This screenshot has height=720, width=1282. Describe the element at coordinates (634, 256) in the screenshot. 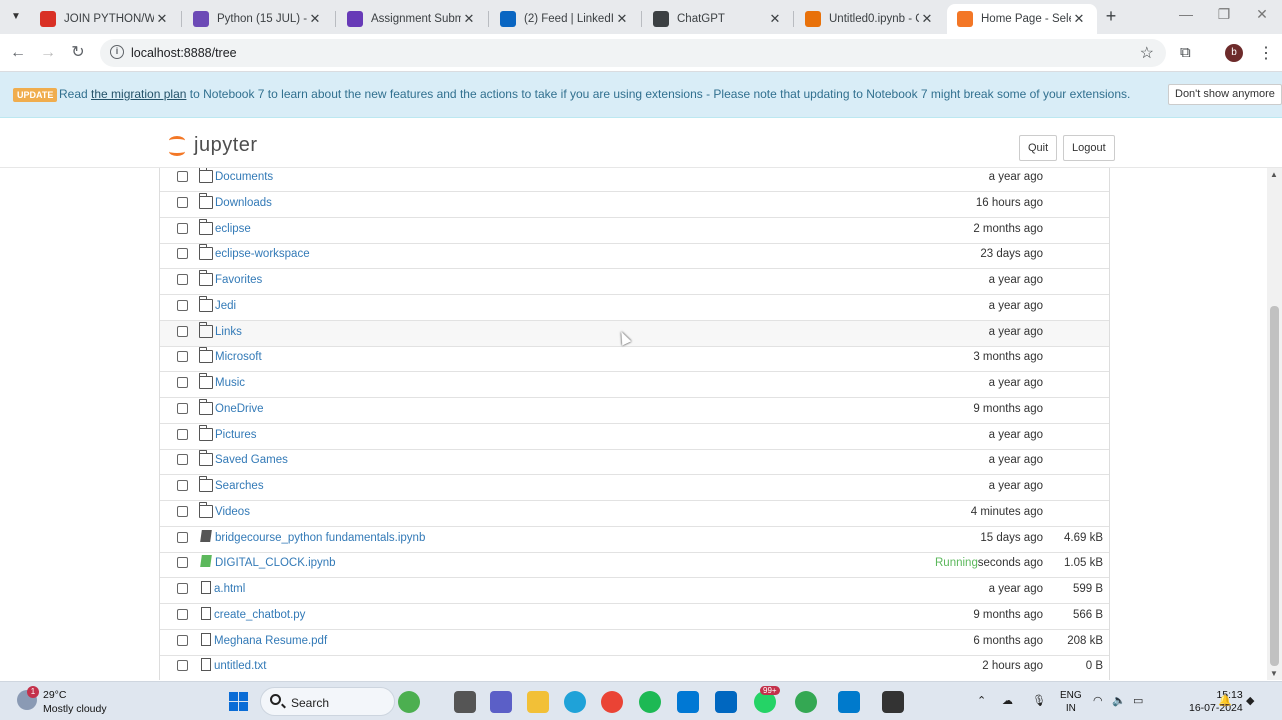

I see `file-row: eclipse-workspace 23 days ago` at that location.